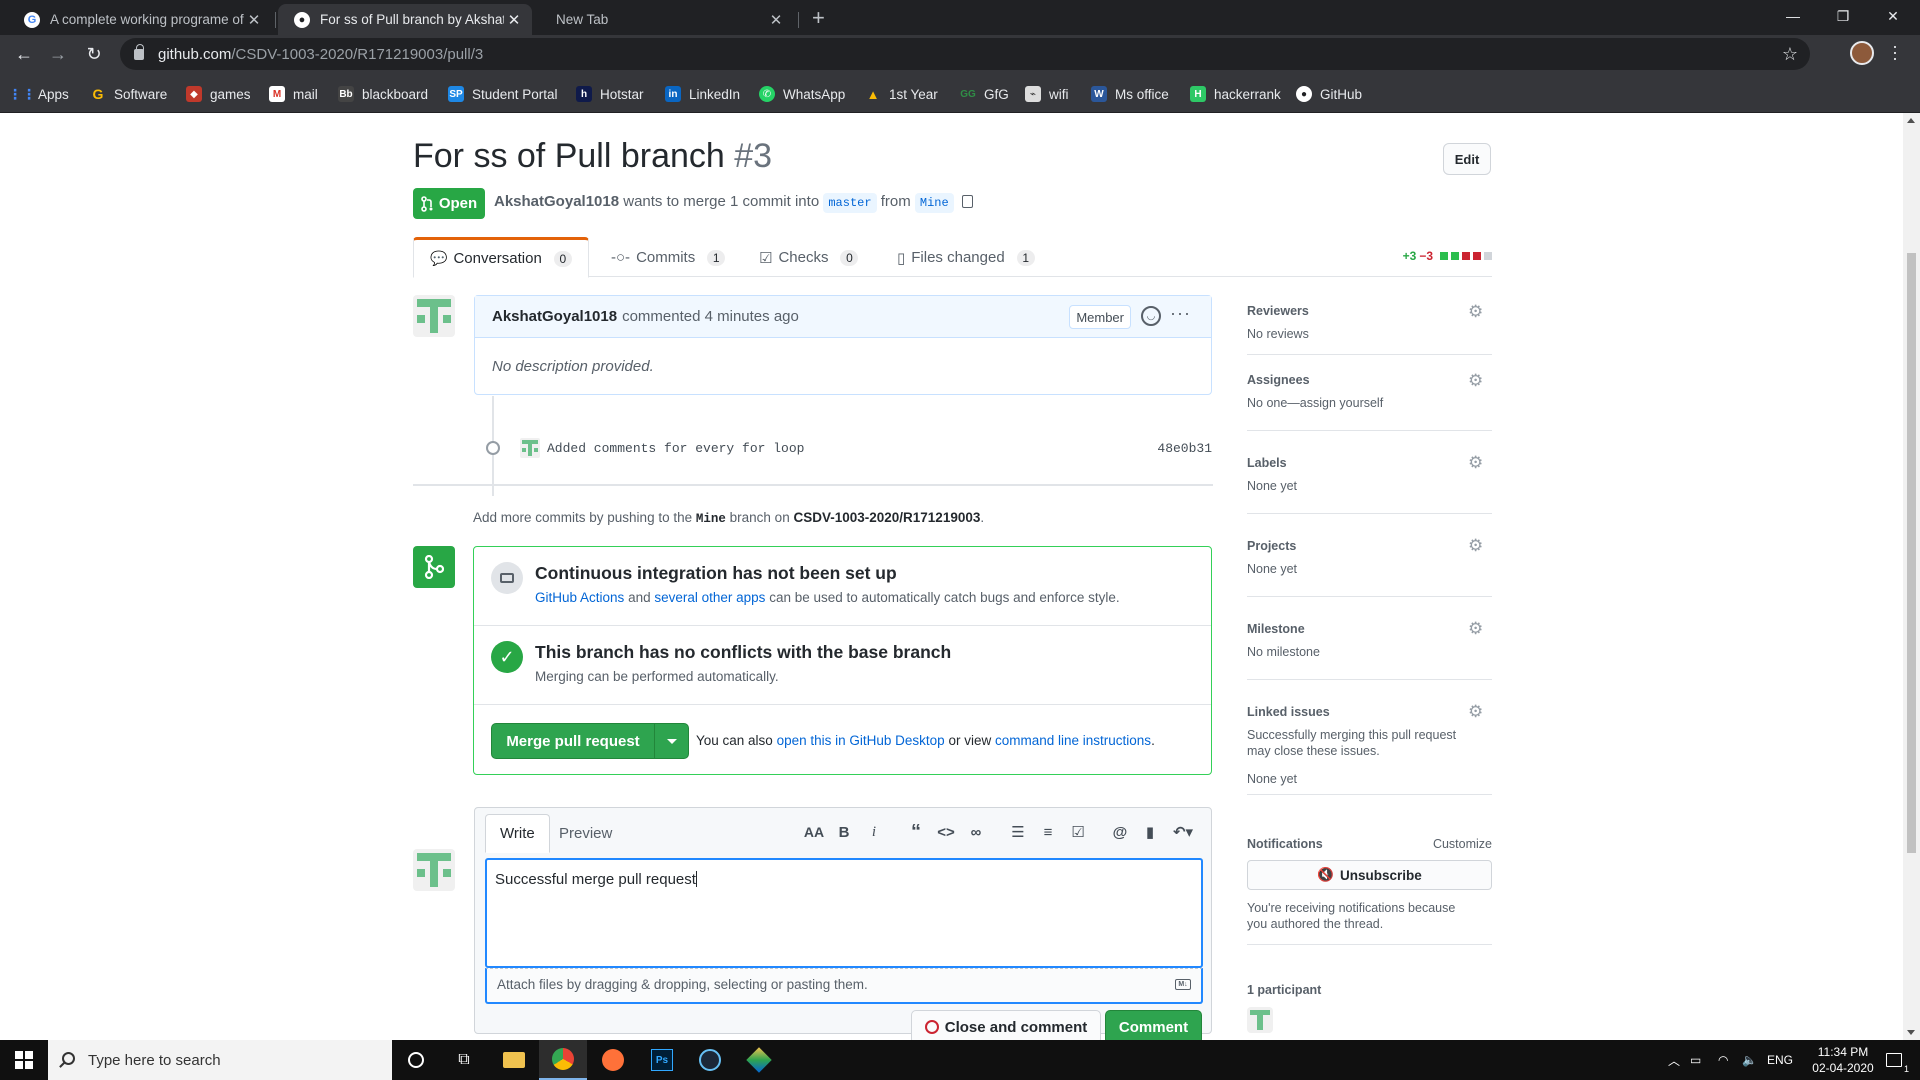 The width and height of the screenshot is (1920, 1080). I want to click on comment-button: Comment, so click(1153, 1025).